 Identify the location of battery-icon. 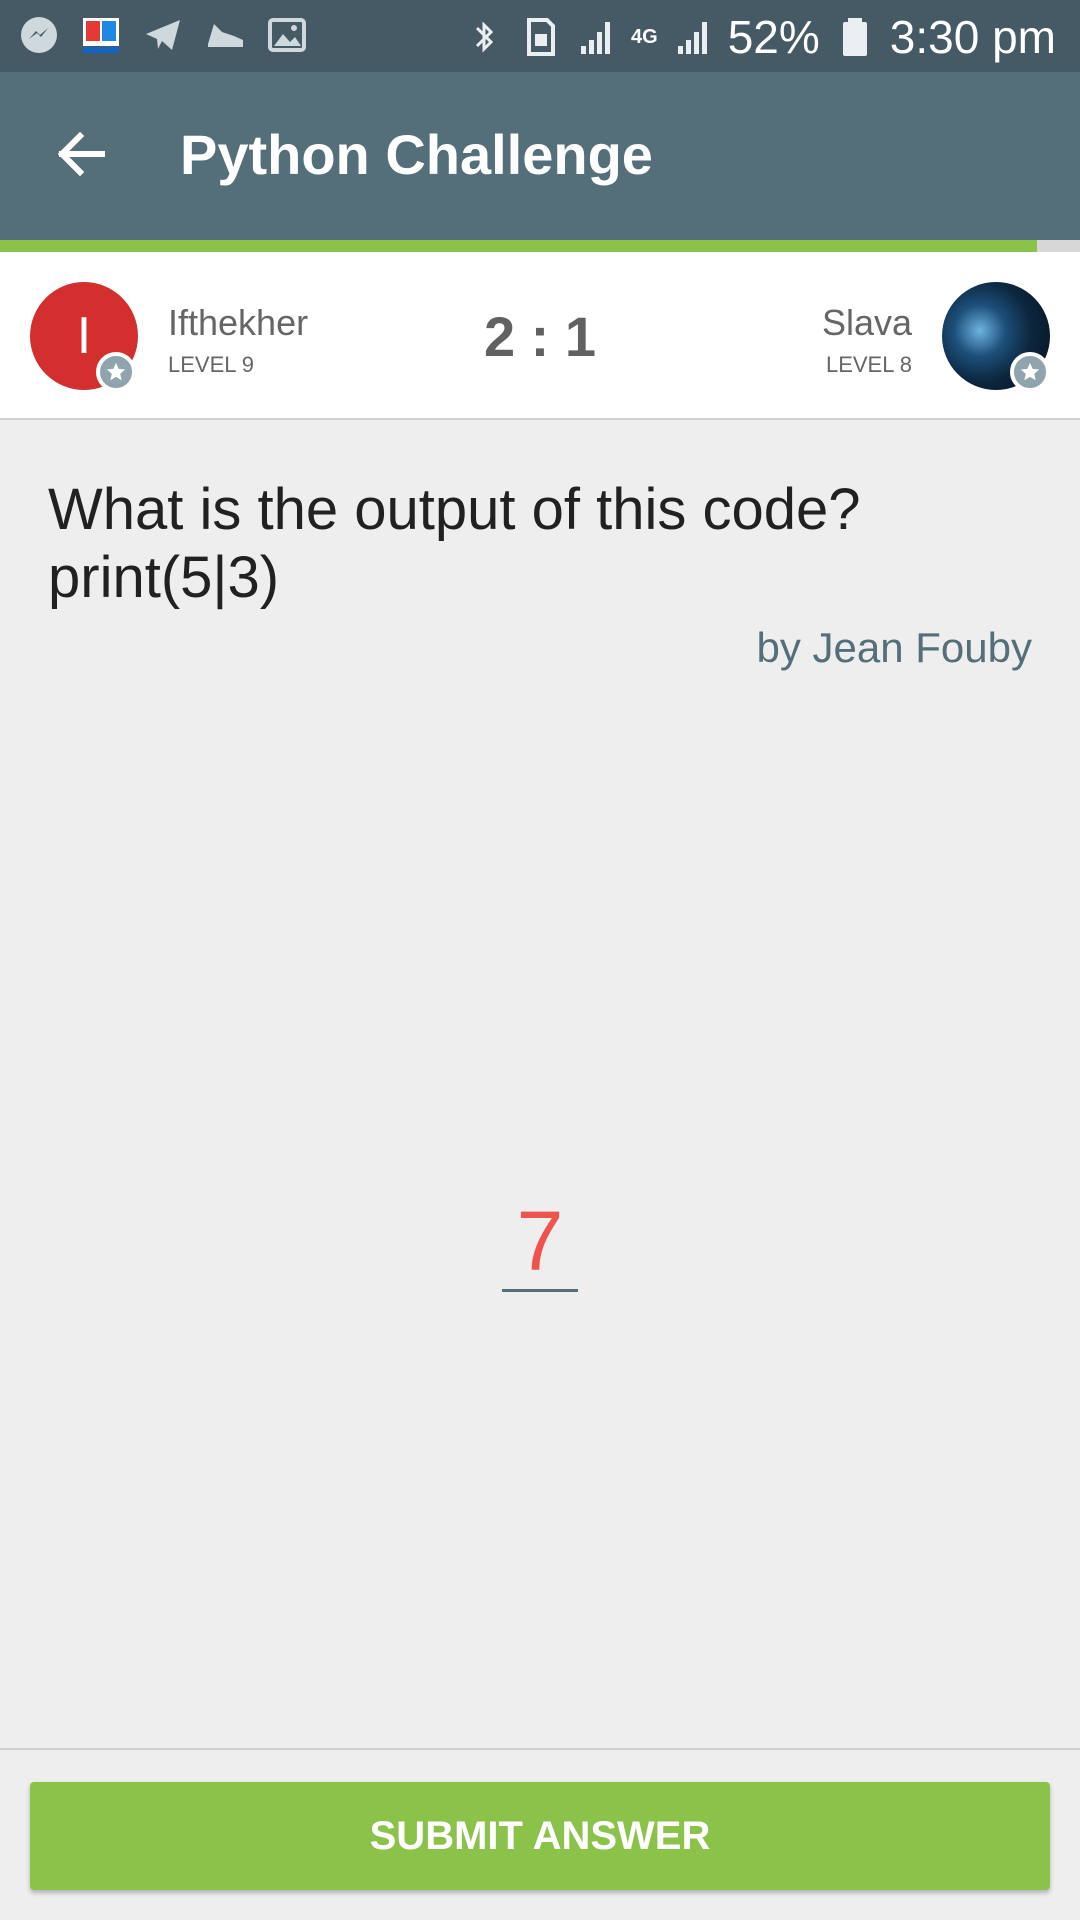
(854, 37).